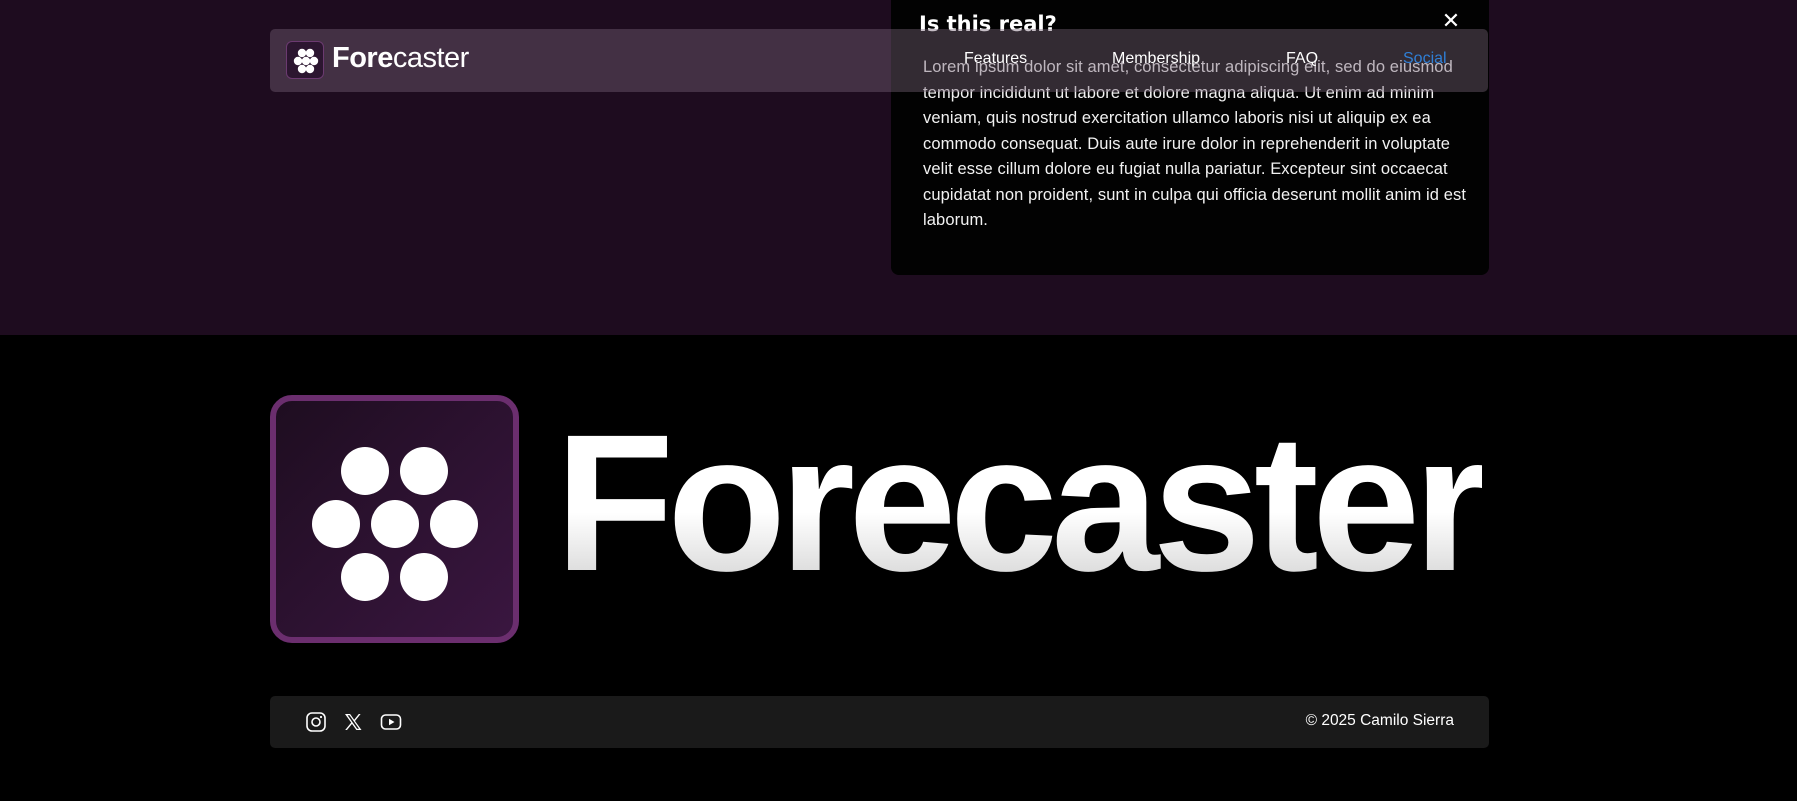 The height and width of the screenshot is (801, 1797). Describe the element at coordinates (362, 58) in the screenshot. I see `nav-brand-bold: Fore` at that location.